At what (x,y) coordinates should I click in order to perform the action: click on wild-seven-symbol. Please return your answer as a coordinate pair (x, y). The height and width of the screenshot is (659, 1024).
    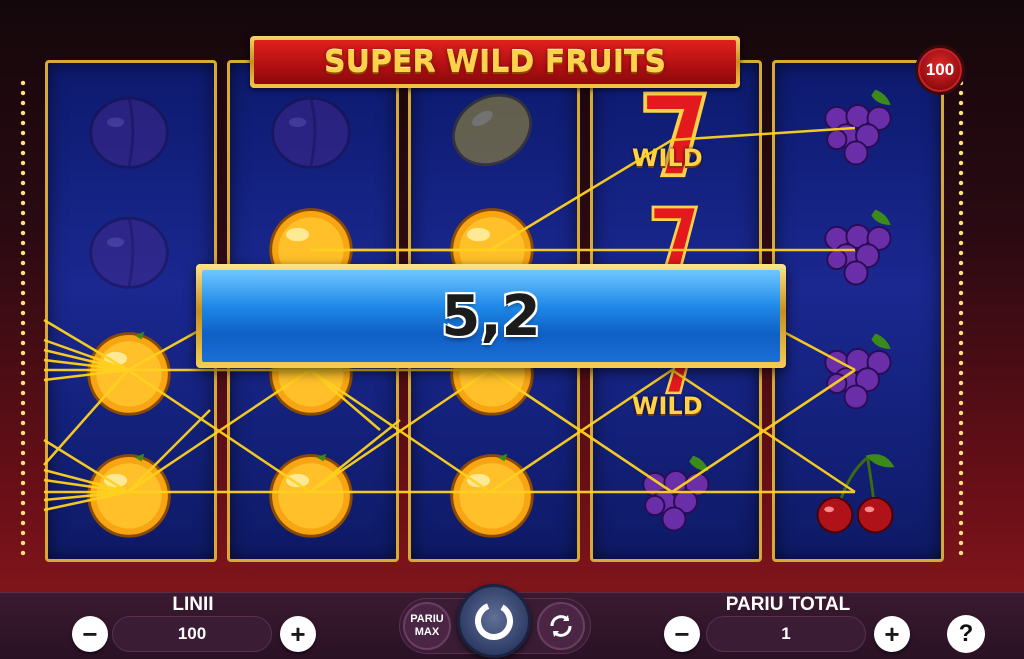
    Looking at the image, I should click on (674, 235).